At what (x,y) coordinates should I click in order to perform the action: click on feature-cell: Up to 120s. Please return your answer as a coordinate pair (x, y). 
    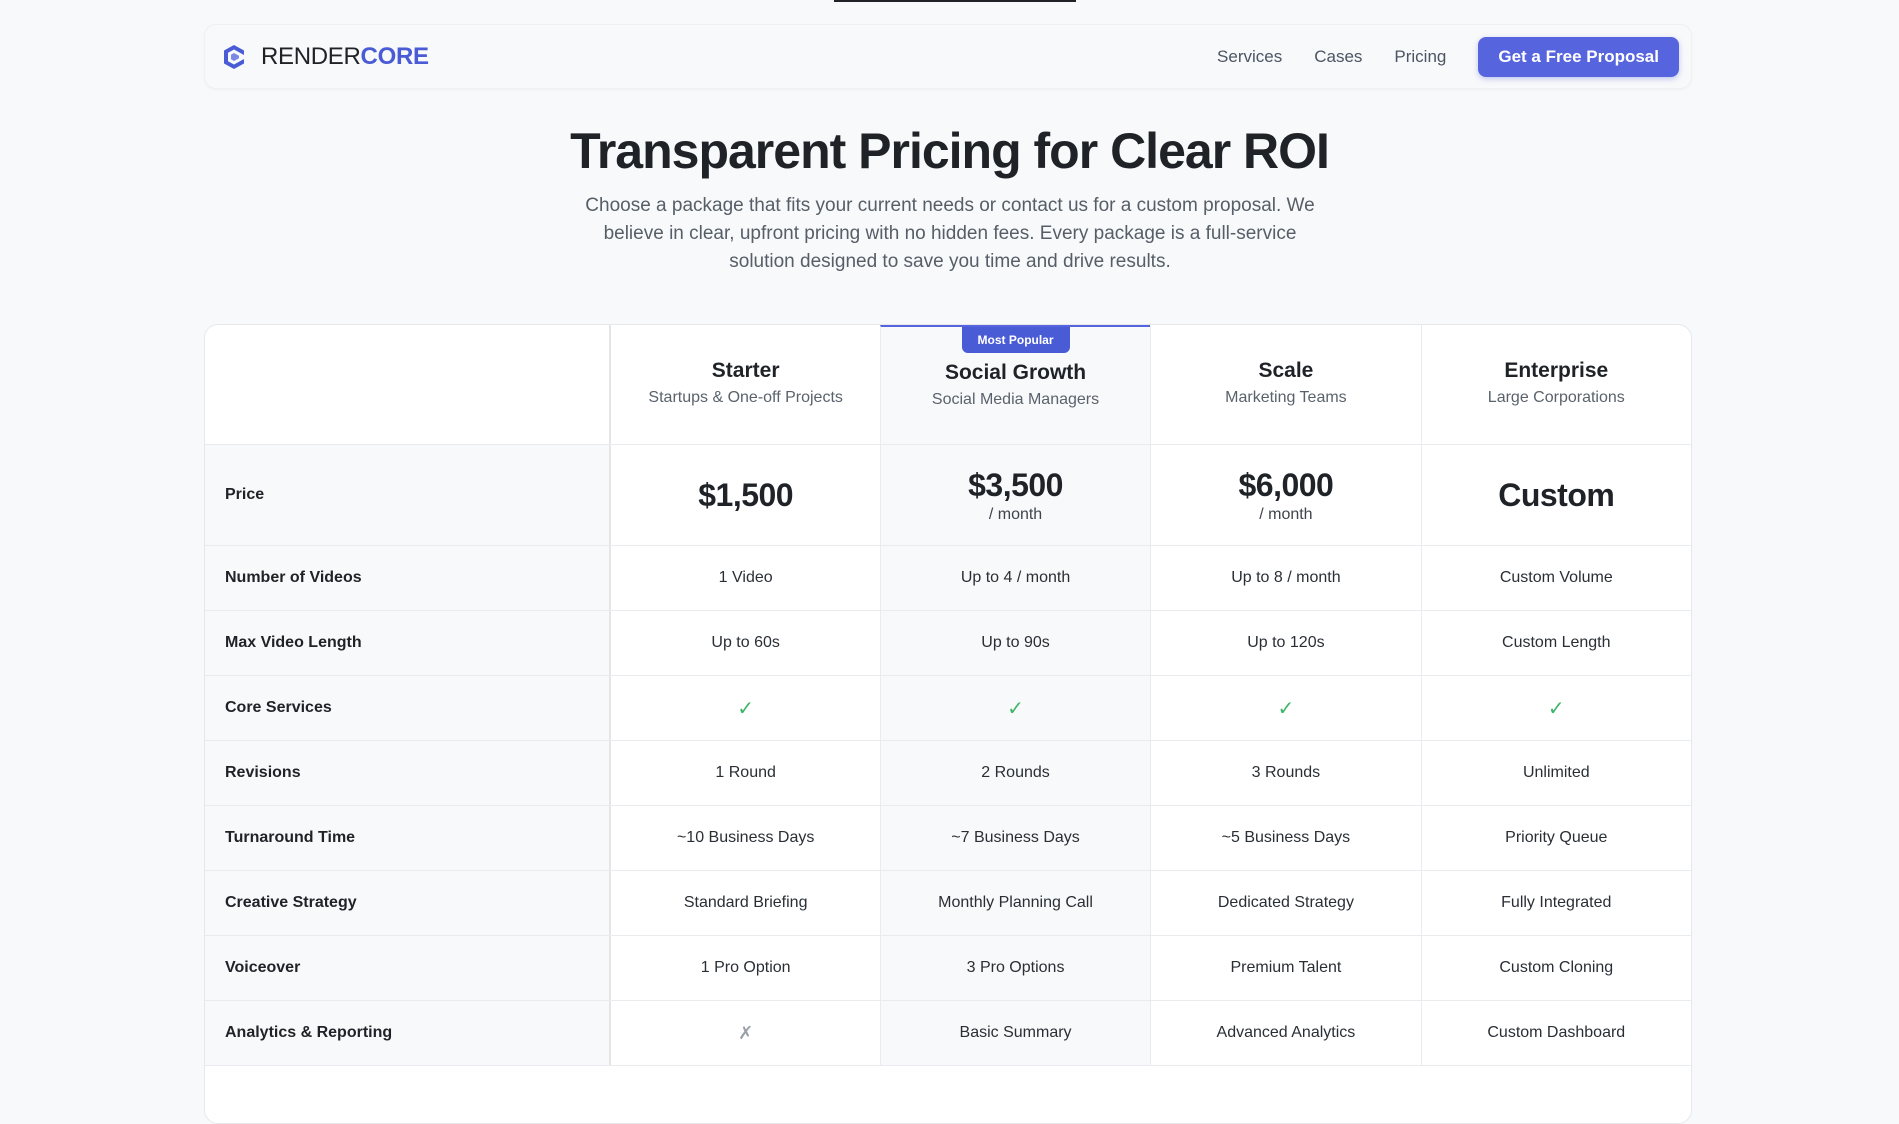
    Looking at the image, I should click on (1285, 643).